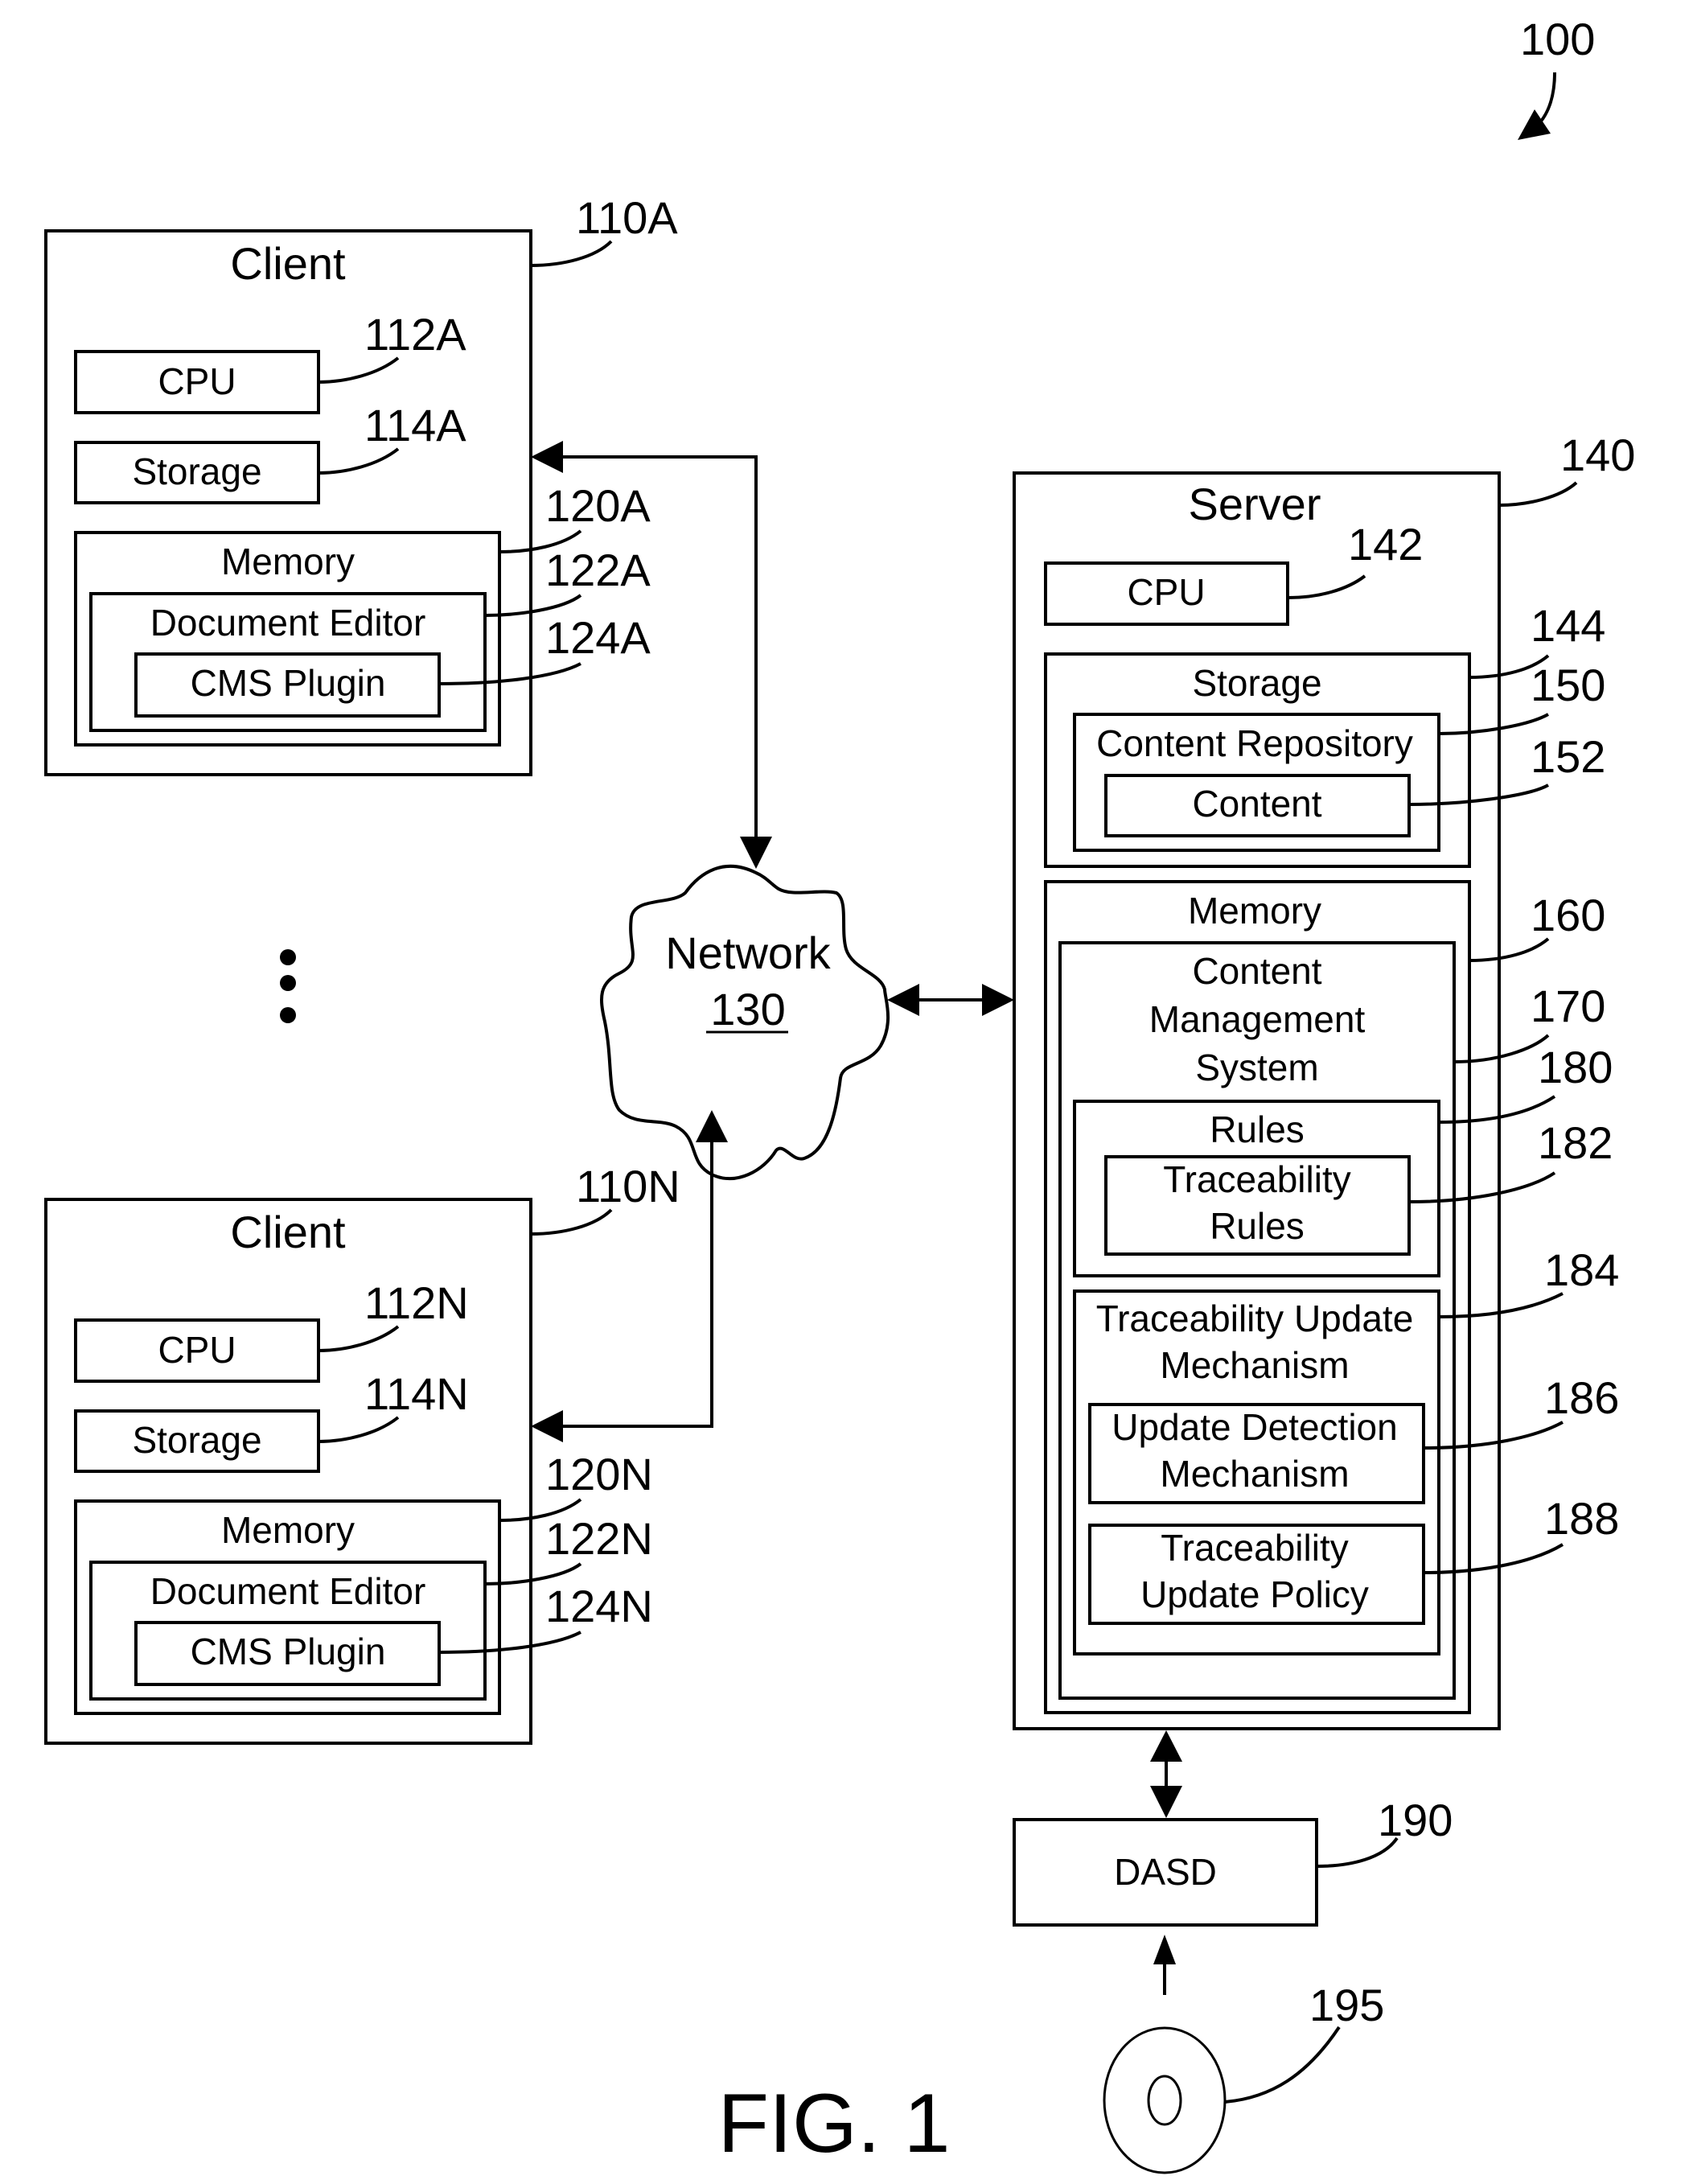 Image resolution: width=1693 pixels, height=2184 pixels. Describe the element at coordinates (1385, 544) in the screenshot. I see `server-cpu-ref: 142` at that location.